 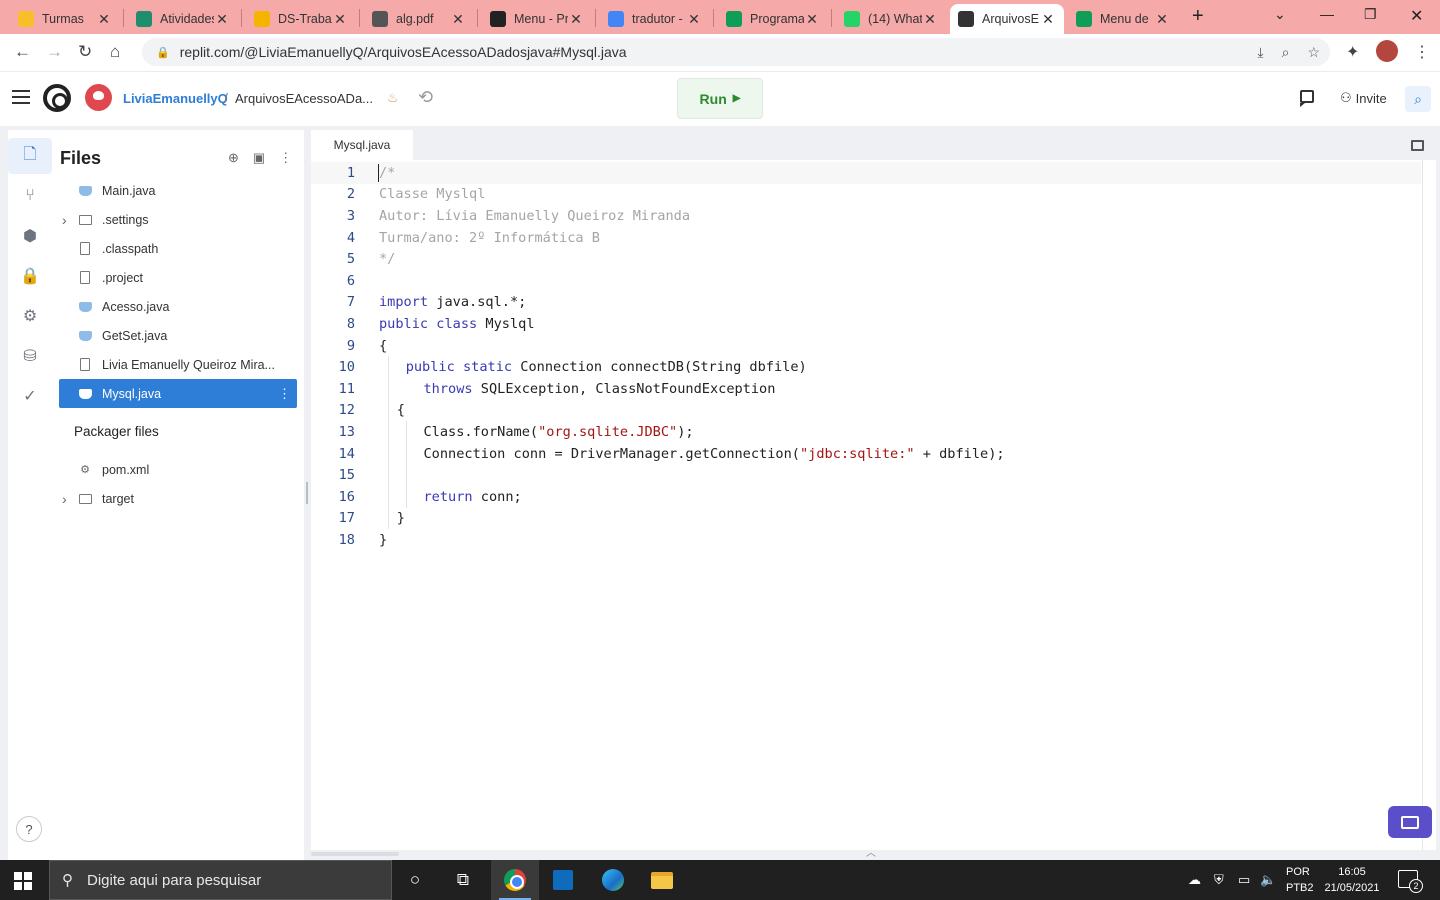 I want to click on home-icon: ⌂, so click(x=115, y=52).